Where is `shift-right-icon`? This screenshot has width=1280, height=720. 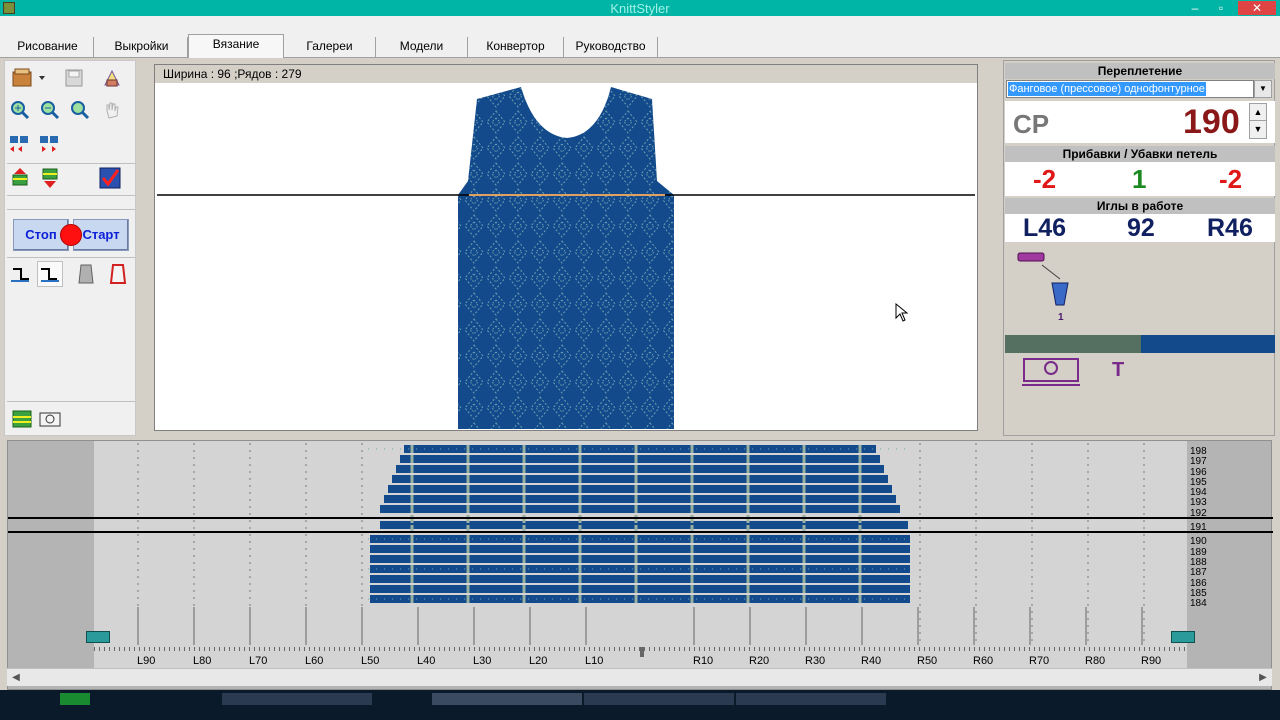 shift-right-icon is located at coordinates (50, 144).